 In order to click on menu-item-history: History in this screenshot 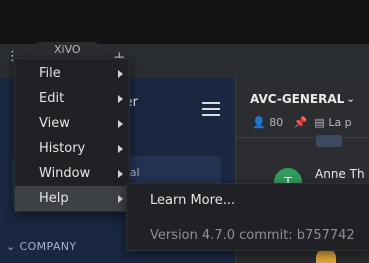, I will do `click(72, 148)`.